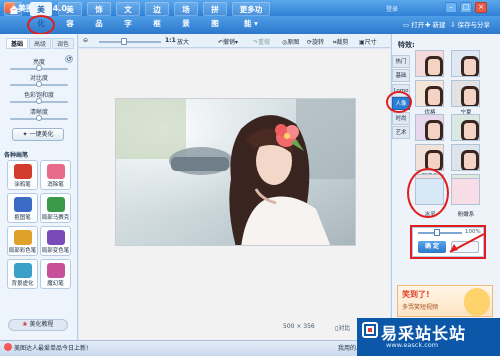  I want to click on beautify-tutorial-button: ❀ 美化教程, so click(38, 325).